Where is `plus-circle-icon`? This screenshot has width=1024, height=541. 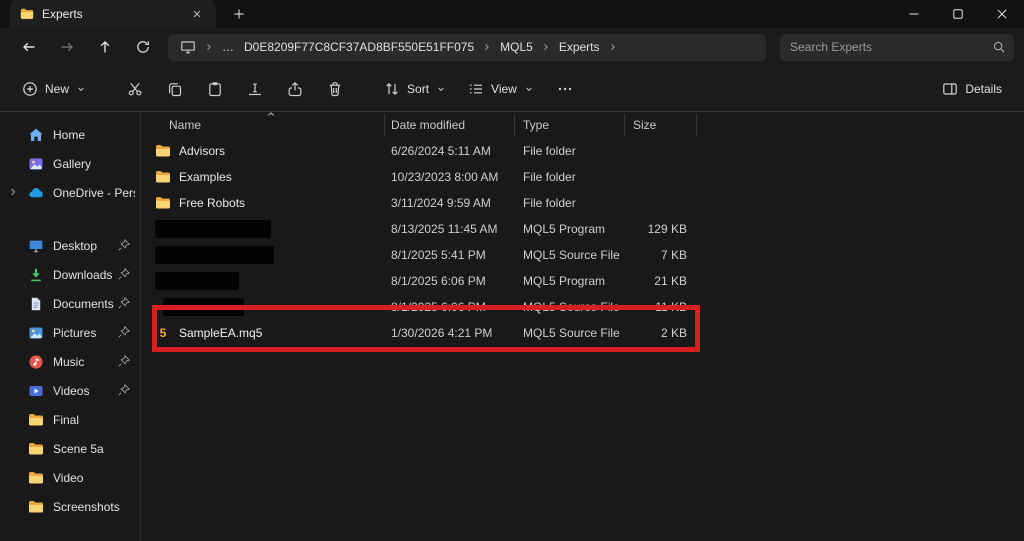
plus-circle-icon is located at coordinates (30, 89).